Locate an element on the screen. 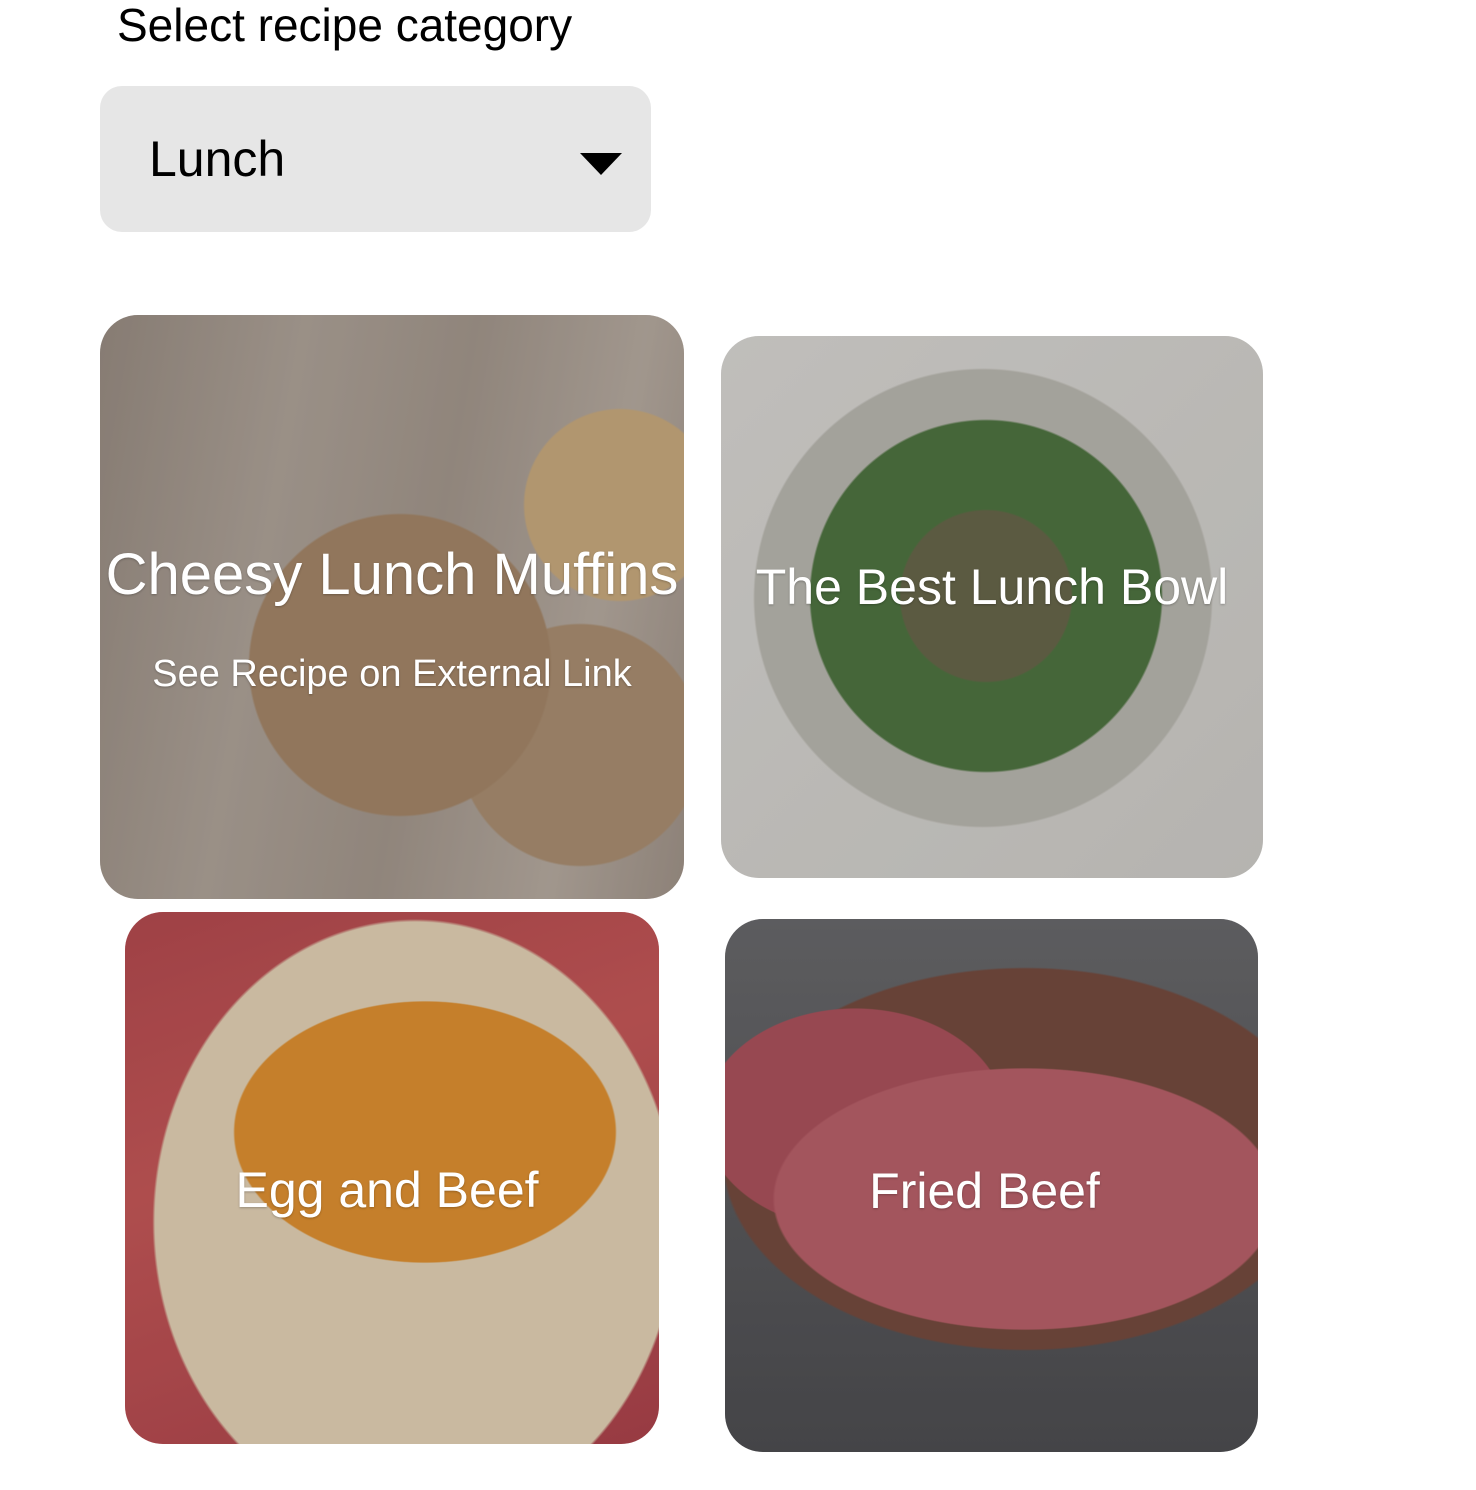 This screenshot has height=1490, width=1476. recipe-title: Fried Beef is located at coordinates (984, 1191).